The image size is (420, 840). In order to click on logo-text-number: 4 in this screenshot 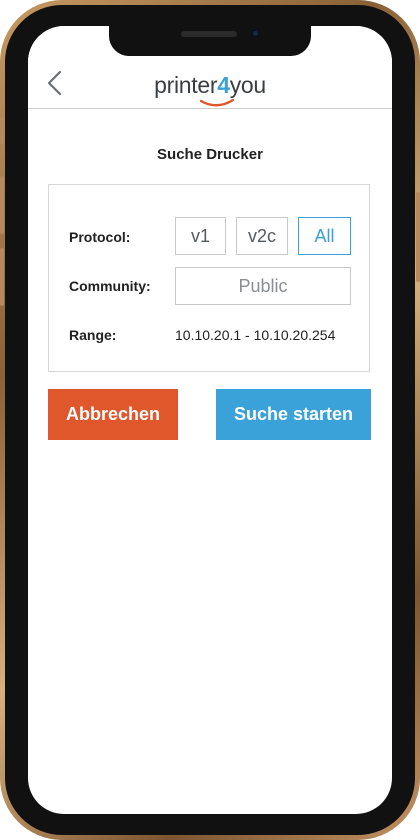, I will do `click(223, 85)`.